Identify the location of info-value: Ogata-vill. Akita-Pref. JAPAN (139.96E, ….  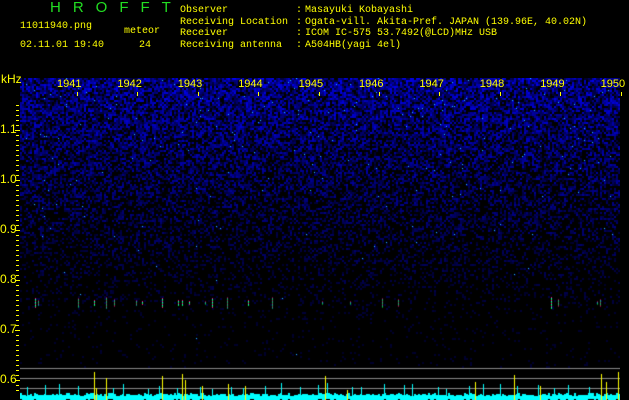
(446, 22).